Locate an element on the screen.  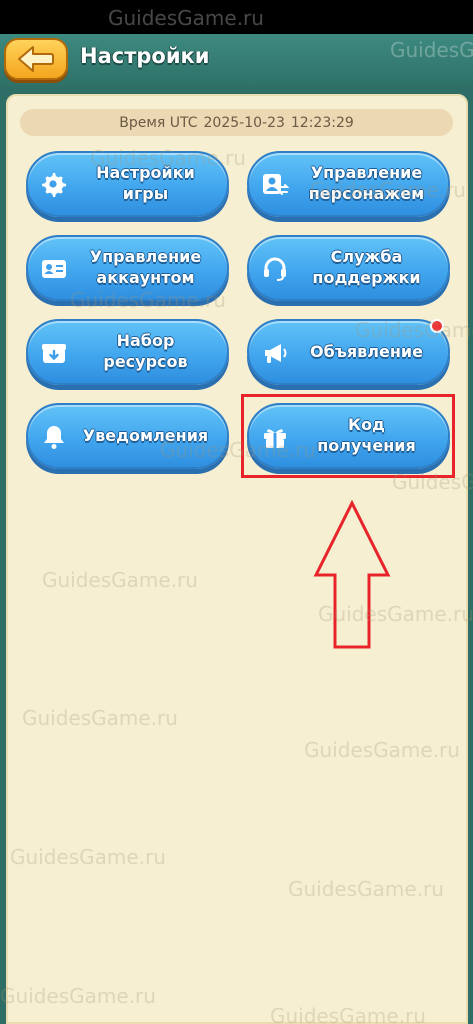
back-button is located at coordinates (36, 59).